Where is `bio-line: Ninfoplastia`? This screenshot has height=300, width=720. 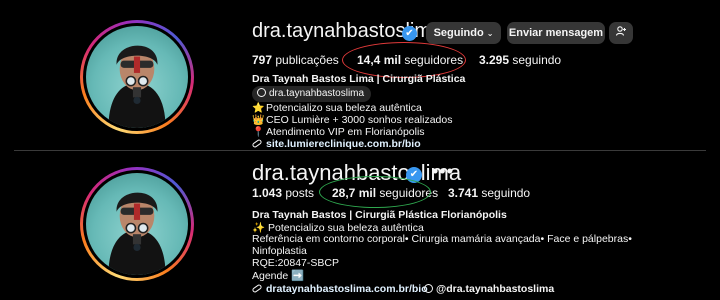
bio-line: Ninfoplastia is located at coordinates (279, 251).